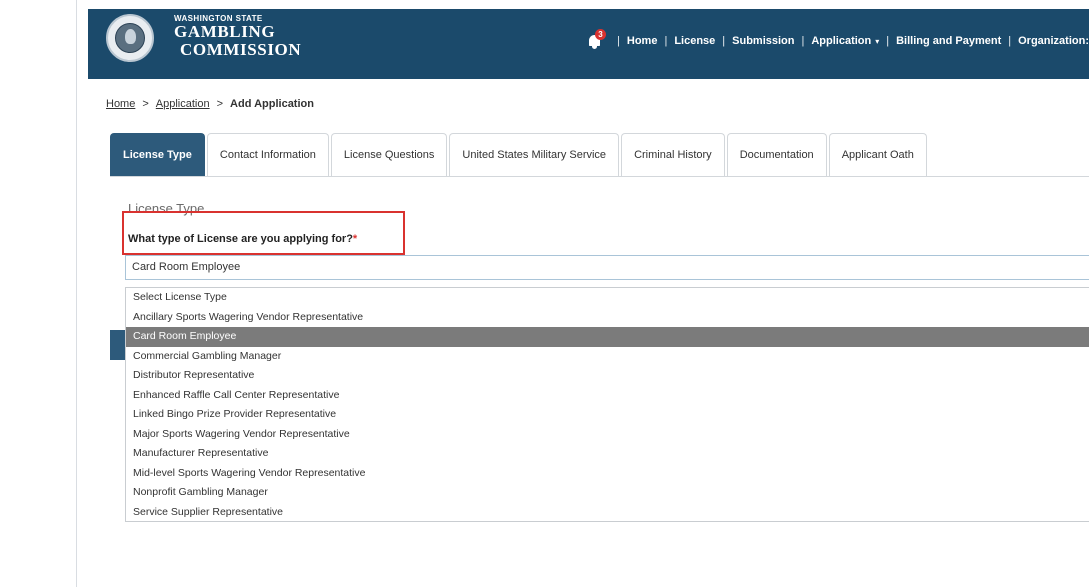 Image resolution: width=1089 pixels, height=587 pixels. I want to click on nav-submission: Submission, so click(763, 41).